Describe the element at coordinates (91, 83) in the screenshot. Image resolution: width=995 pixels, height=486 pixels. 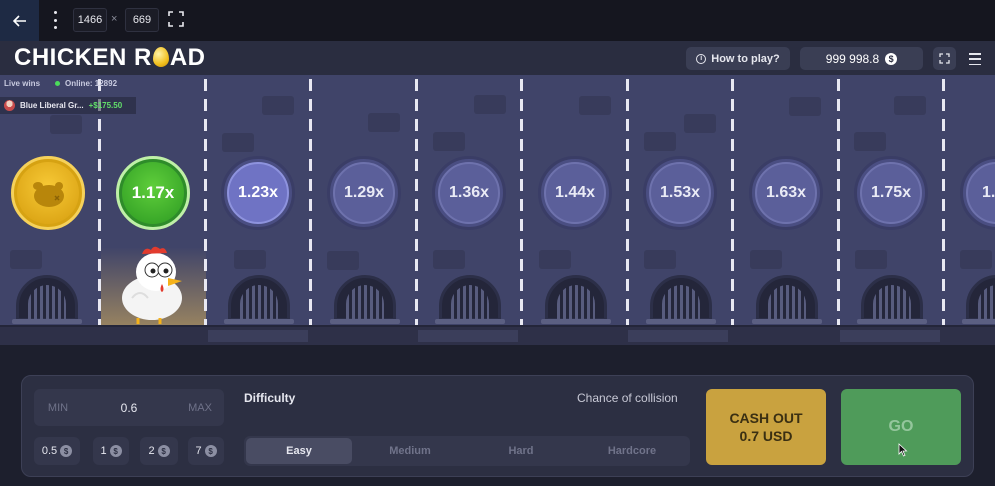
I see `online-label: Online: 12892` at that location.